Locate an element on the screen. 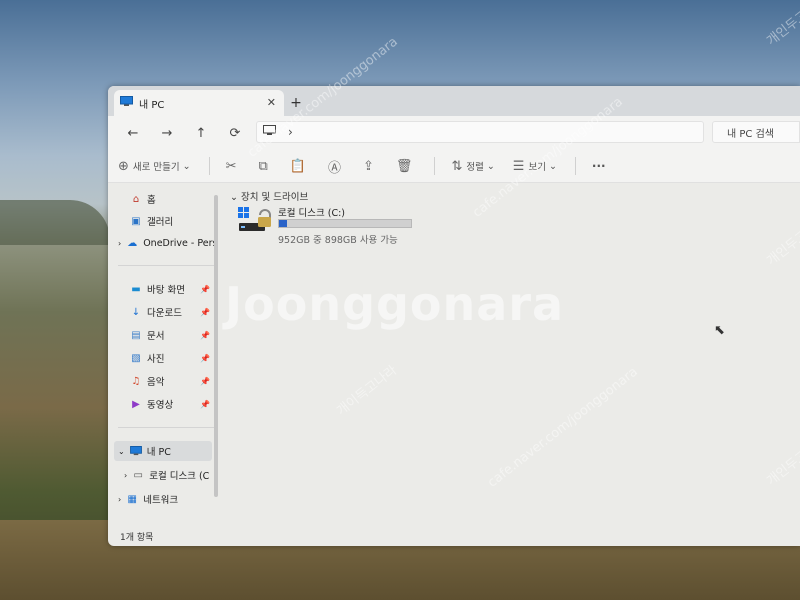 This screenshot has height=600, width=800. sidebar-item-downloads: ↓ 다운로드 is located at coordinates (156, 312).